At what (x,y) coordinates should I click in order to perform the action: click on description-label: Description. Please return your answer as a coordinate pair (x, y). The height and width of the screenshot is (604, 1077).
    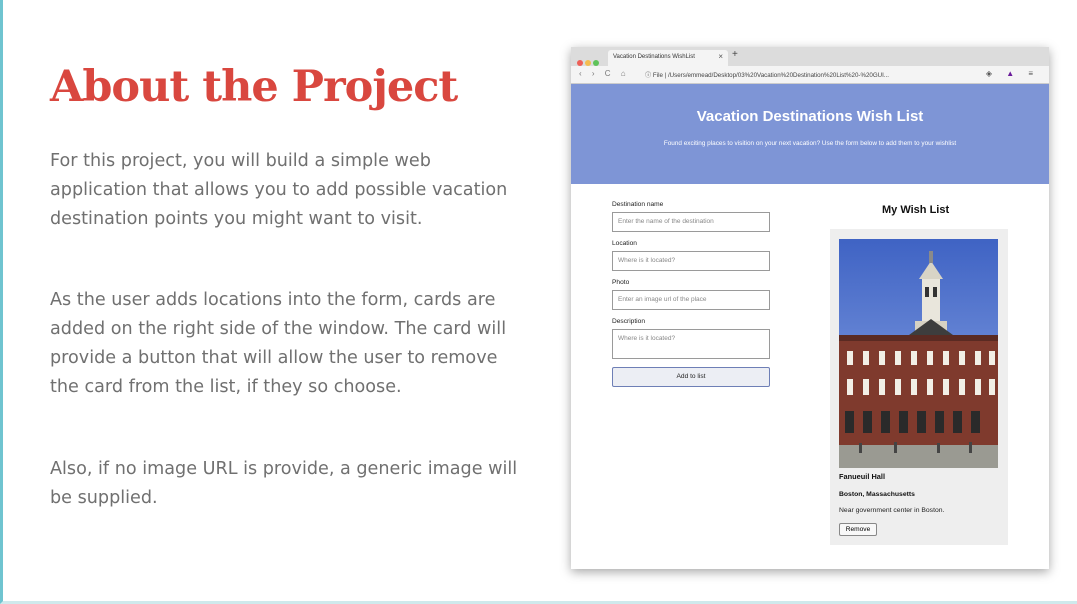
    Looking at the image, I should click on (628, 321).